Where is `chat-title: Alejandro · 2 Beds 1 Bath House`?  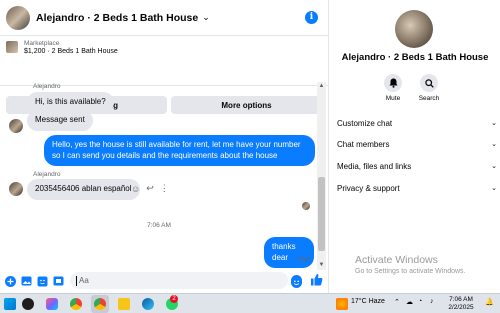
chat-title: Alejandro · 2 Beds 1 Bath House is located at coordinates (117, 18).